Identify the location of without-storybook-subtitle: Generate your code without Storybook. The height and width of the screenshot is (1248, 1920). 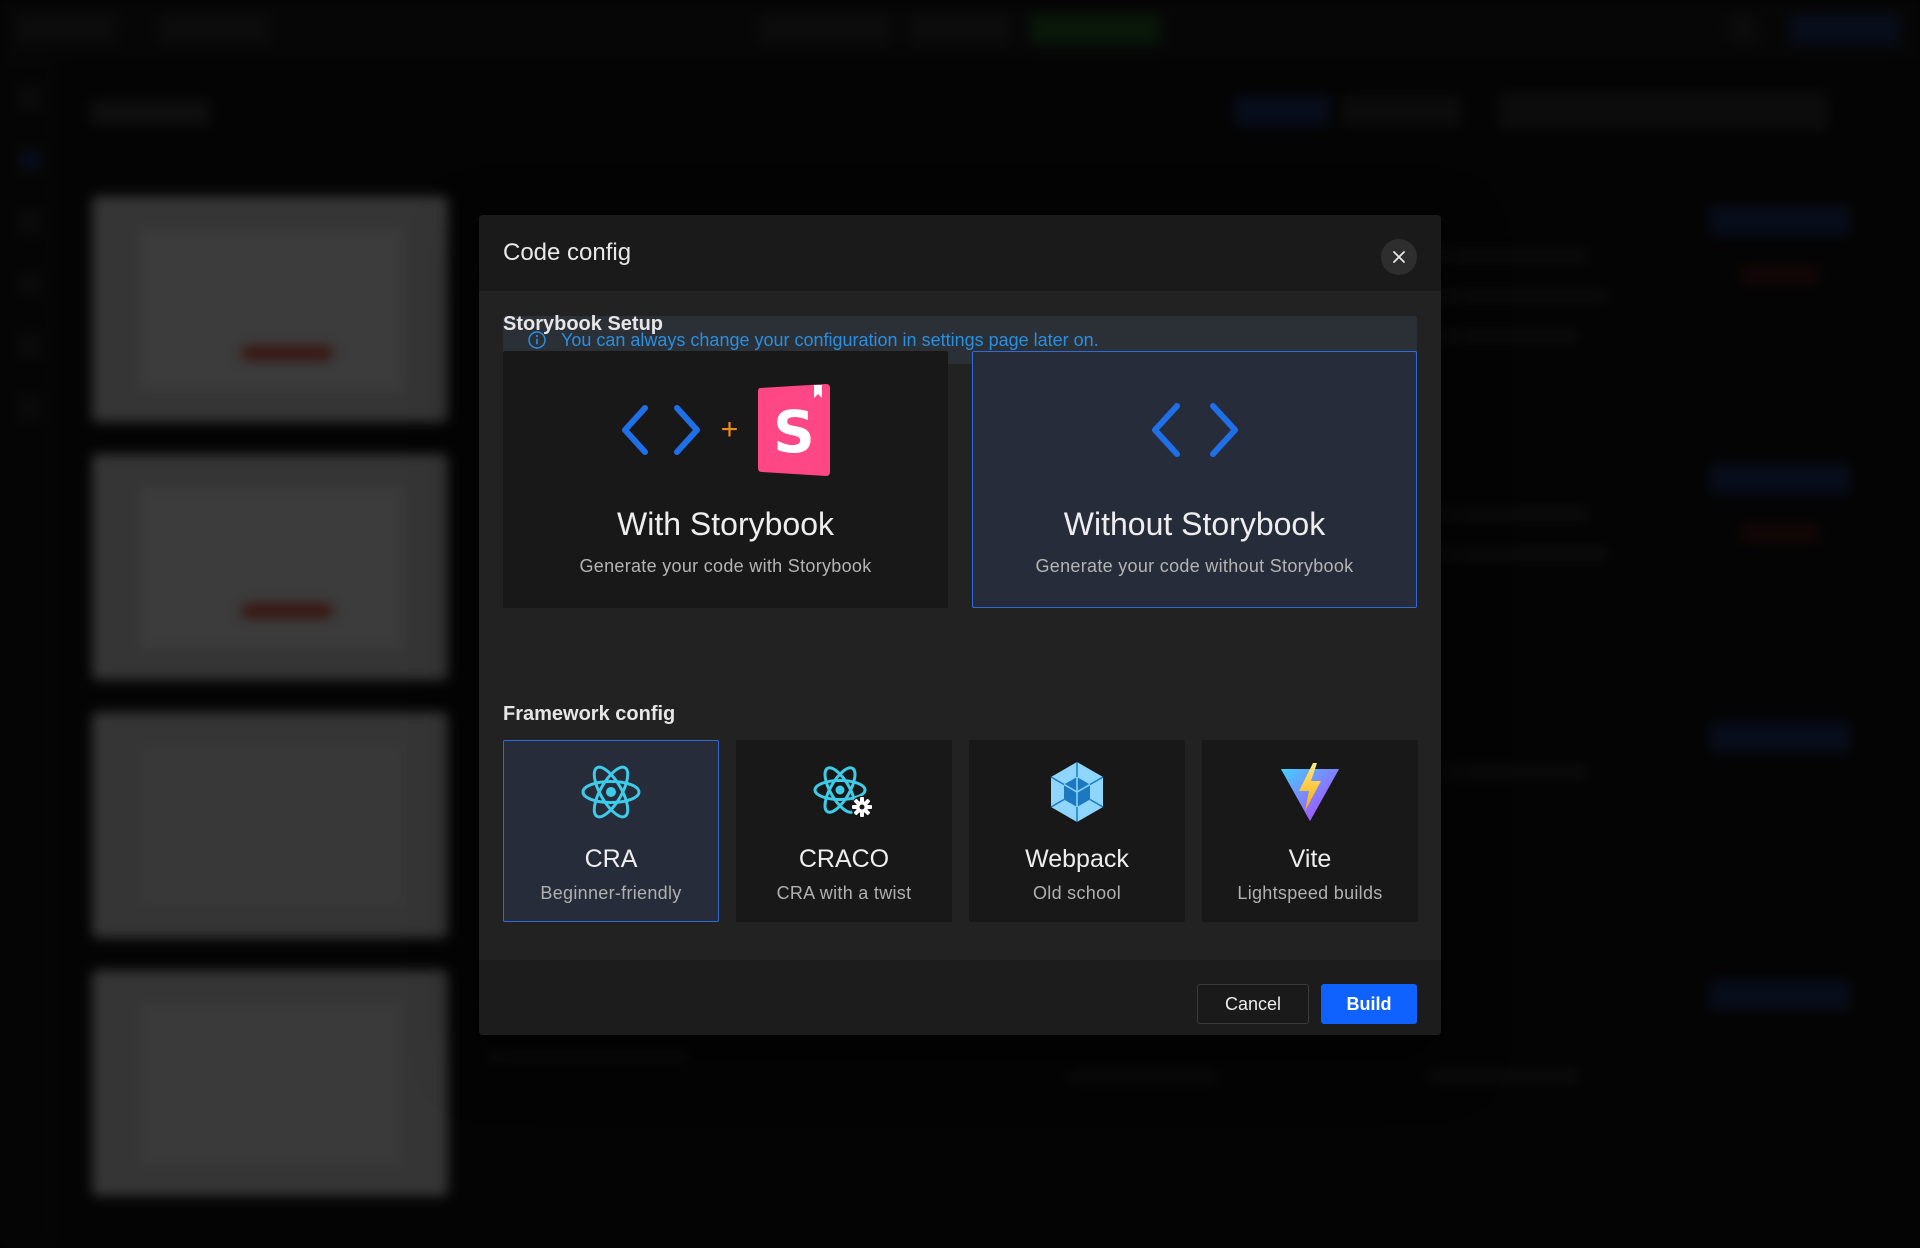
(1194, 566).